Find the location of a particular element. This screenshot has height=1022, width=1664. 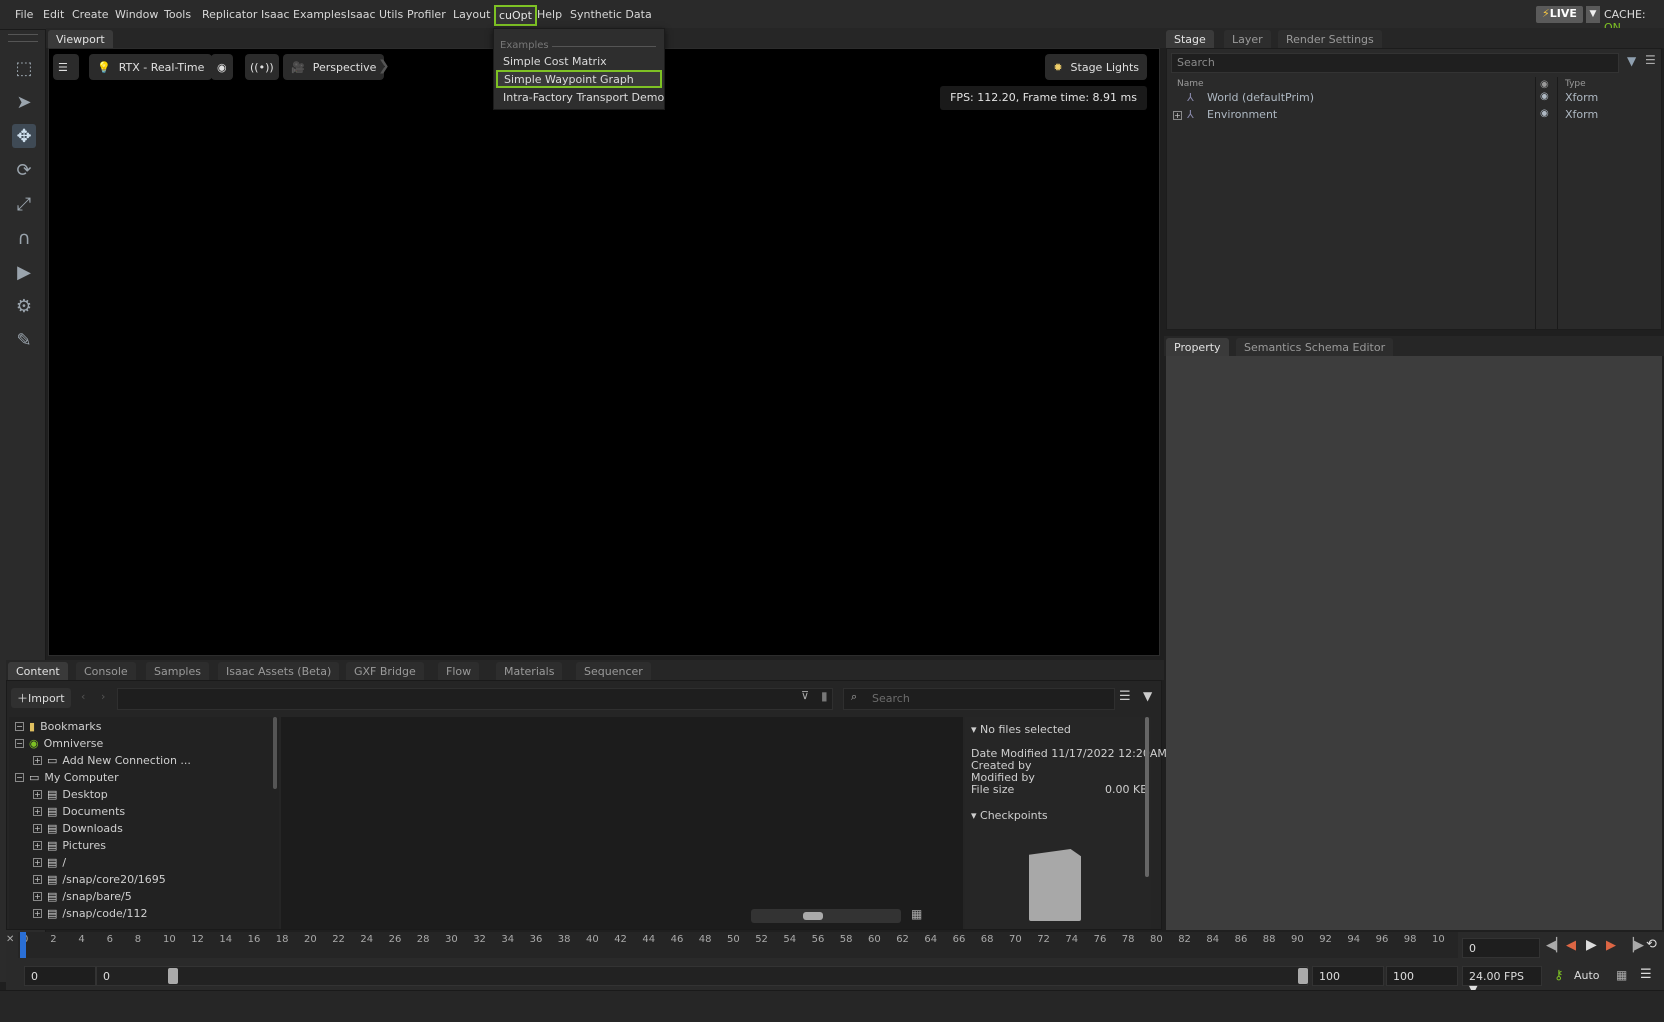

scale-icon: ⤢ is located at coordinates (24, 204).